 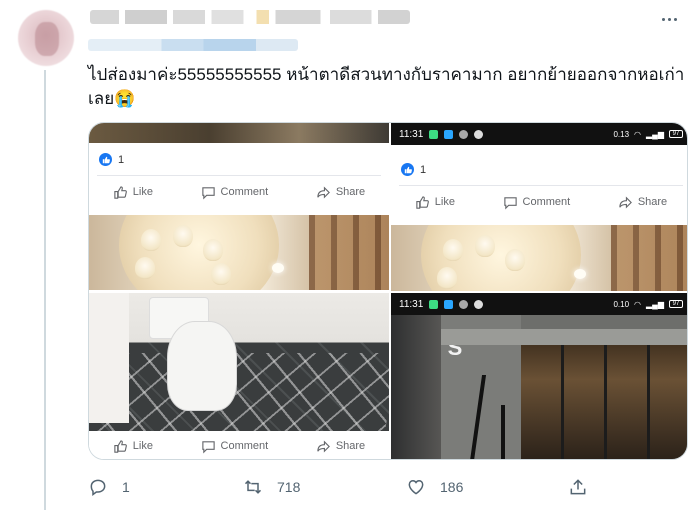 I want to click on like-count: 186, so click(x=452, y=487).